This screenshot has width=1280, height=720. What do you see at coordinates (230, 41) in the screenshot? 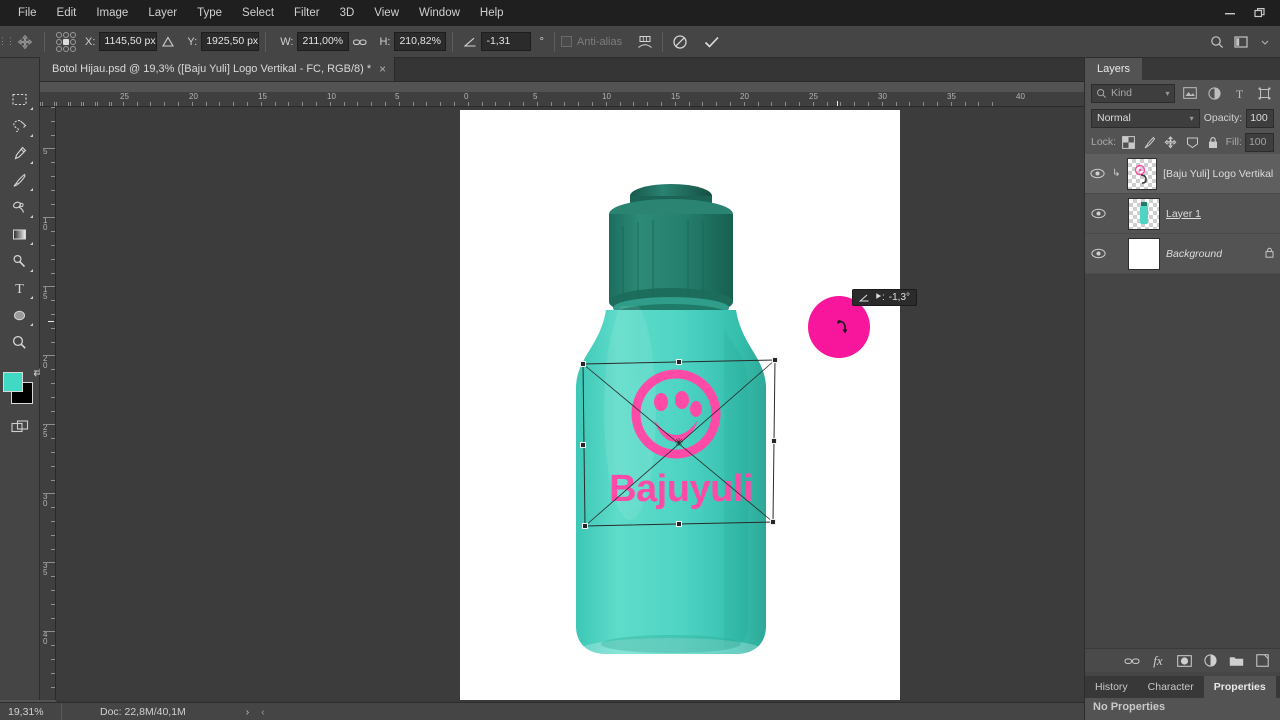
I see `y-input: 1925,50 px` at bounding box center [230, 41].